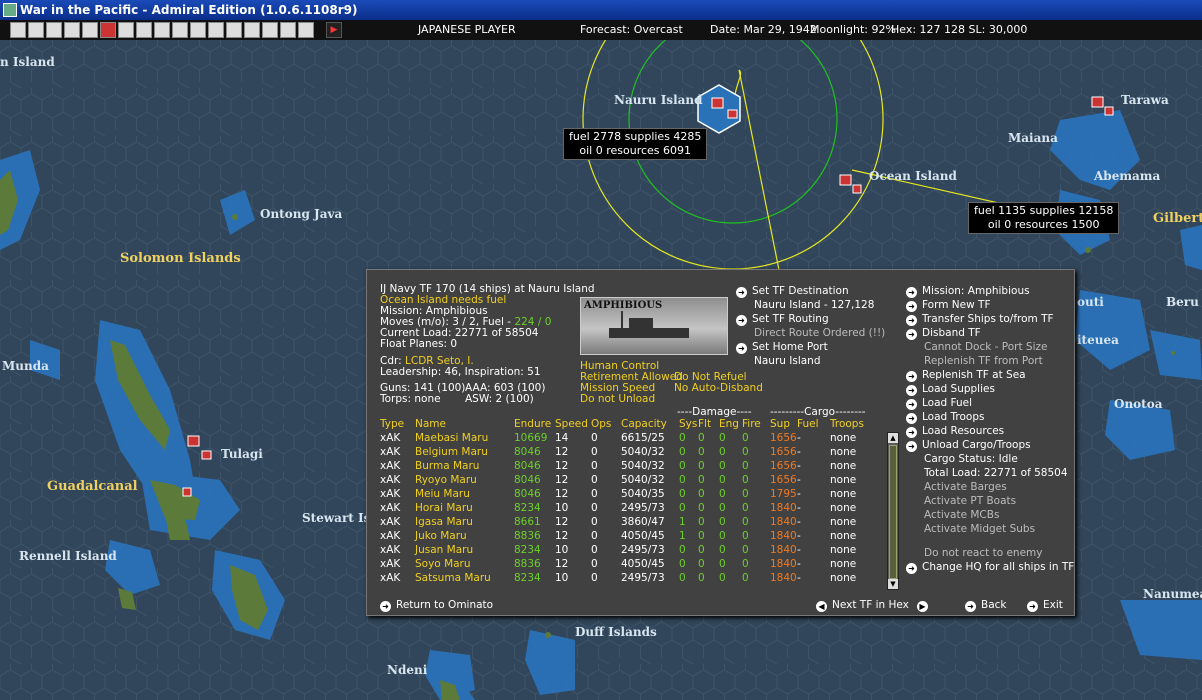  Describe the element at coordinates (617, 399) in the screenshot. I see `tf-unload: Do not Unload` at that location.